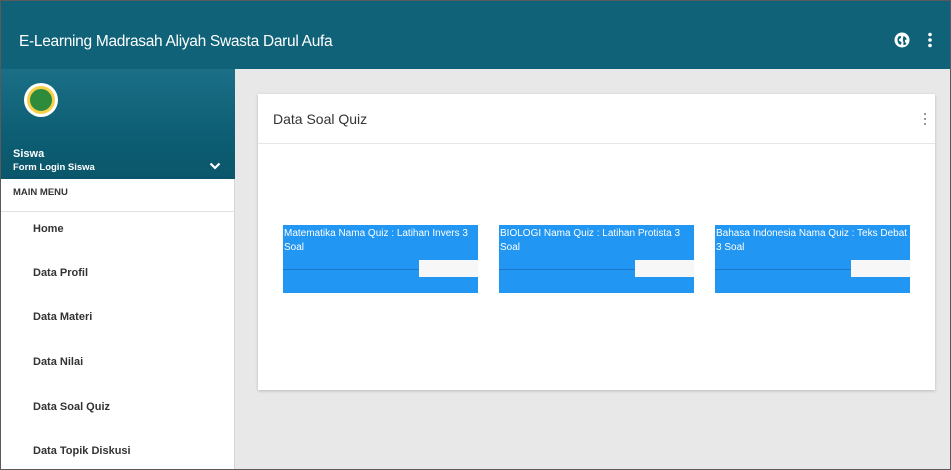  What do you see at coordinates (54, 167) in the screenshot?
I see `user-subtitle: Form Login Siswa` at bounding box center [54, 167].